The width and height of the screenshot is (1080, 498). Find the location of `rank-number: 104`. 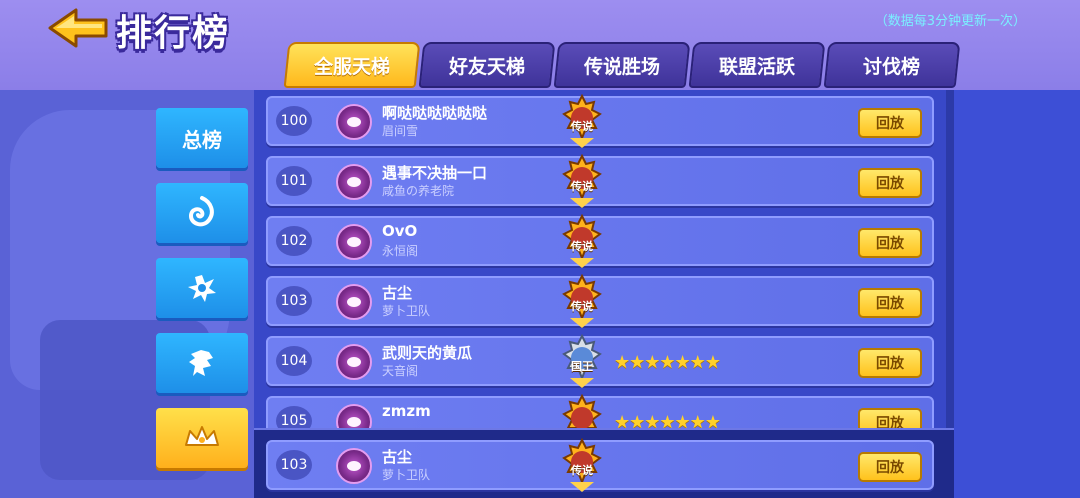

rank-number: 104 is located at coordinates (294, 361).